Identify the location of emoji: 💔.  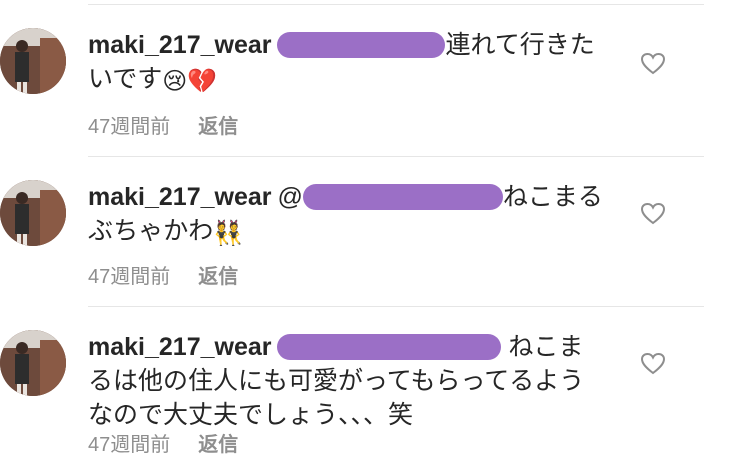
(202, 81).